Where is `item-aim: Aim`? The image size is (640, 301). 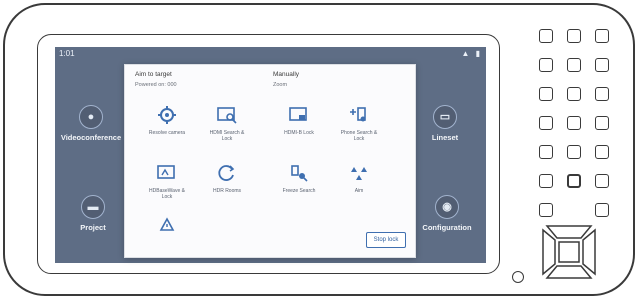 item-aim: Aim is located at coordinates (359, 177).